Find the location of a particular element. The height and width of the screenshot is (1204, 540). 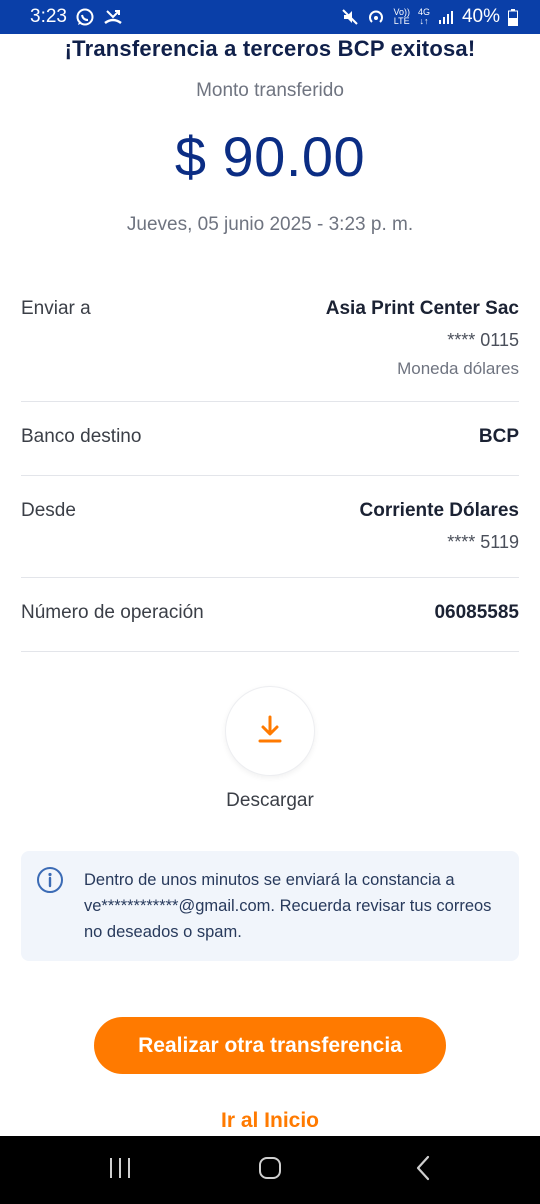

recent-apps-icon is located at coordinates (120, 1170).